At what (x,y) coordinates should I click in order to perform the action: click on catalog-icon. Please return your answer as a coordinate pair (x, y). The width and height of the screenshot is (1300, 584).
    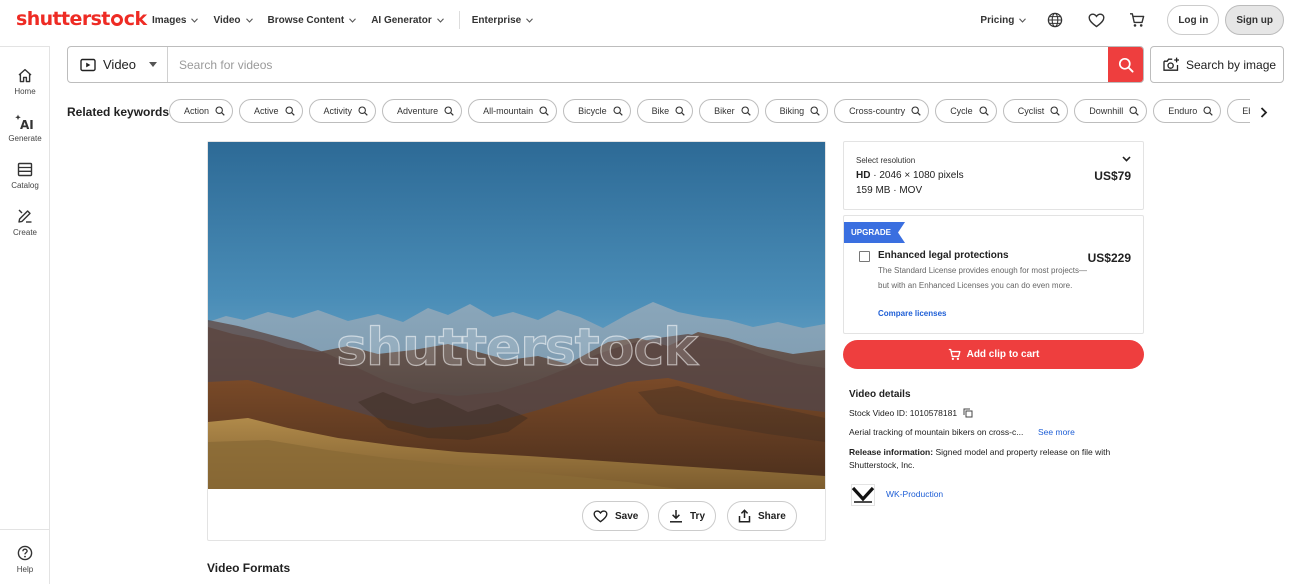
    Looking at the image, I should click on (25, 169).